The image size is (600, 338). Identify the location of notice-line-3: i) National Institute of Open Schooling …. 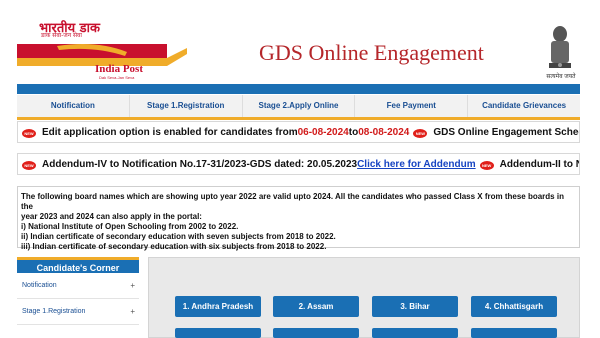
(130, 226).